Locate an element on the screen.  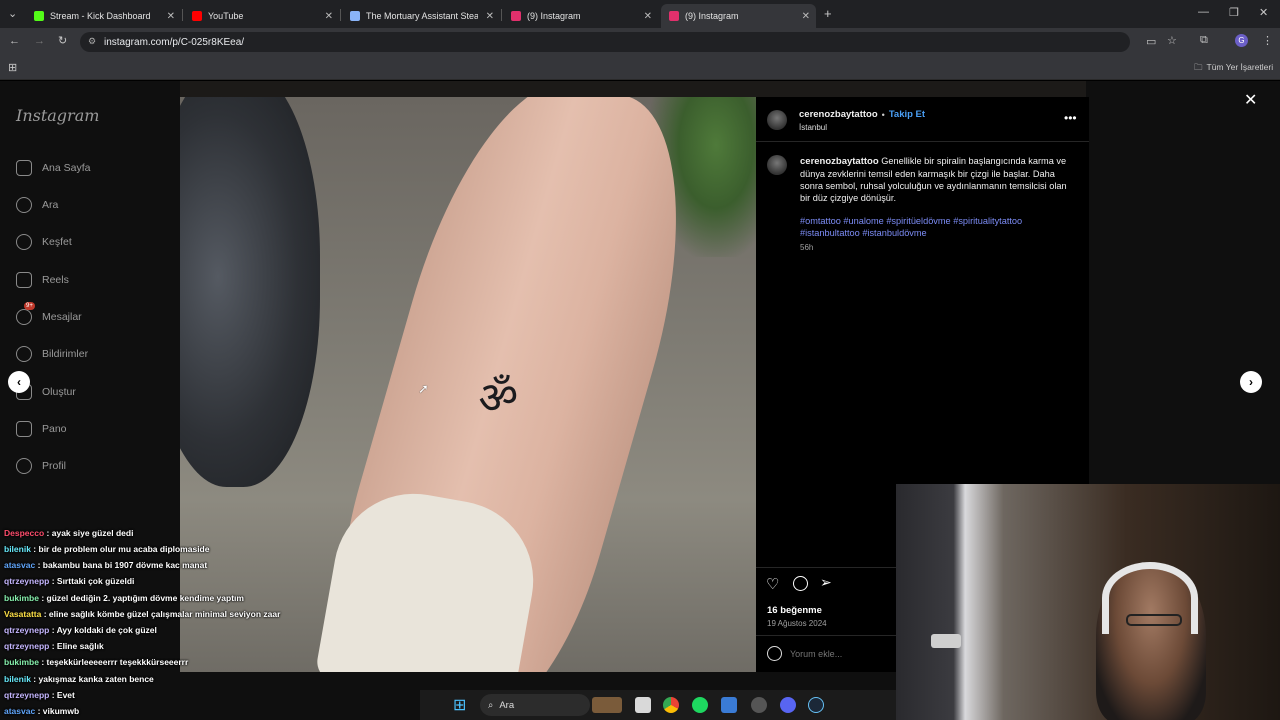
extensions-icon: ⧉ is located at coordinates (1204, 40).